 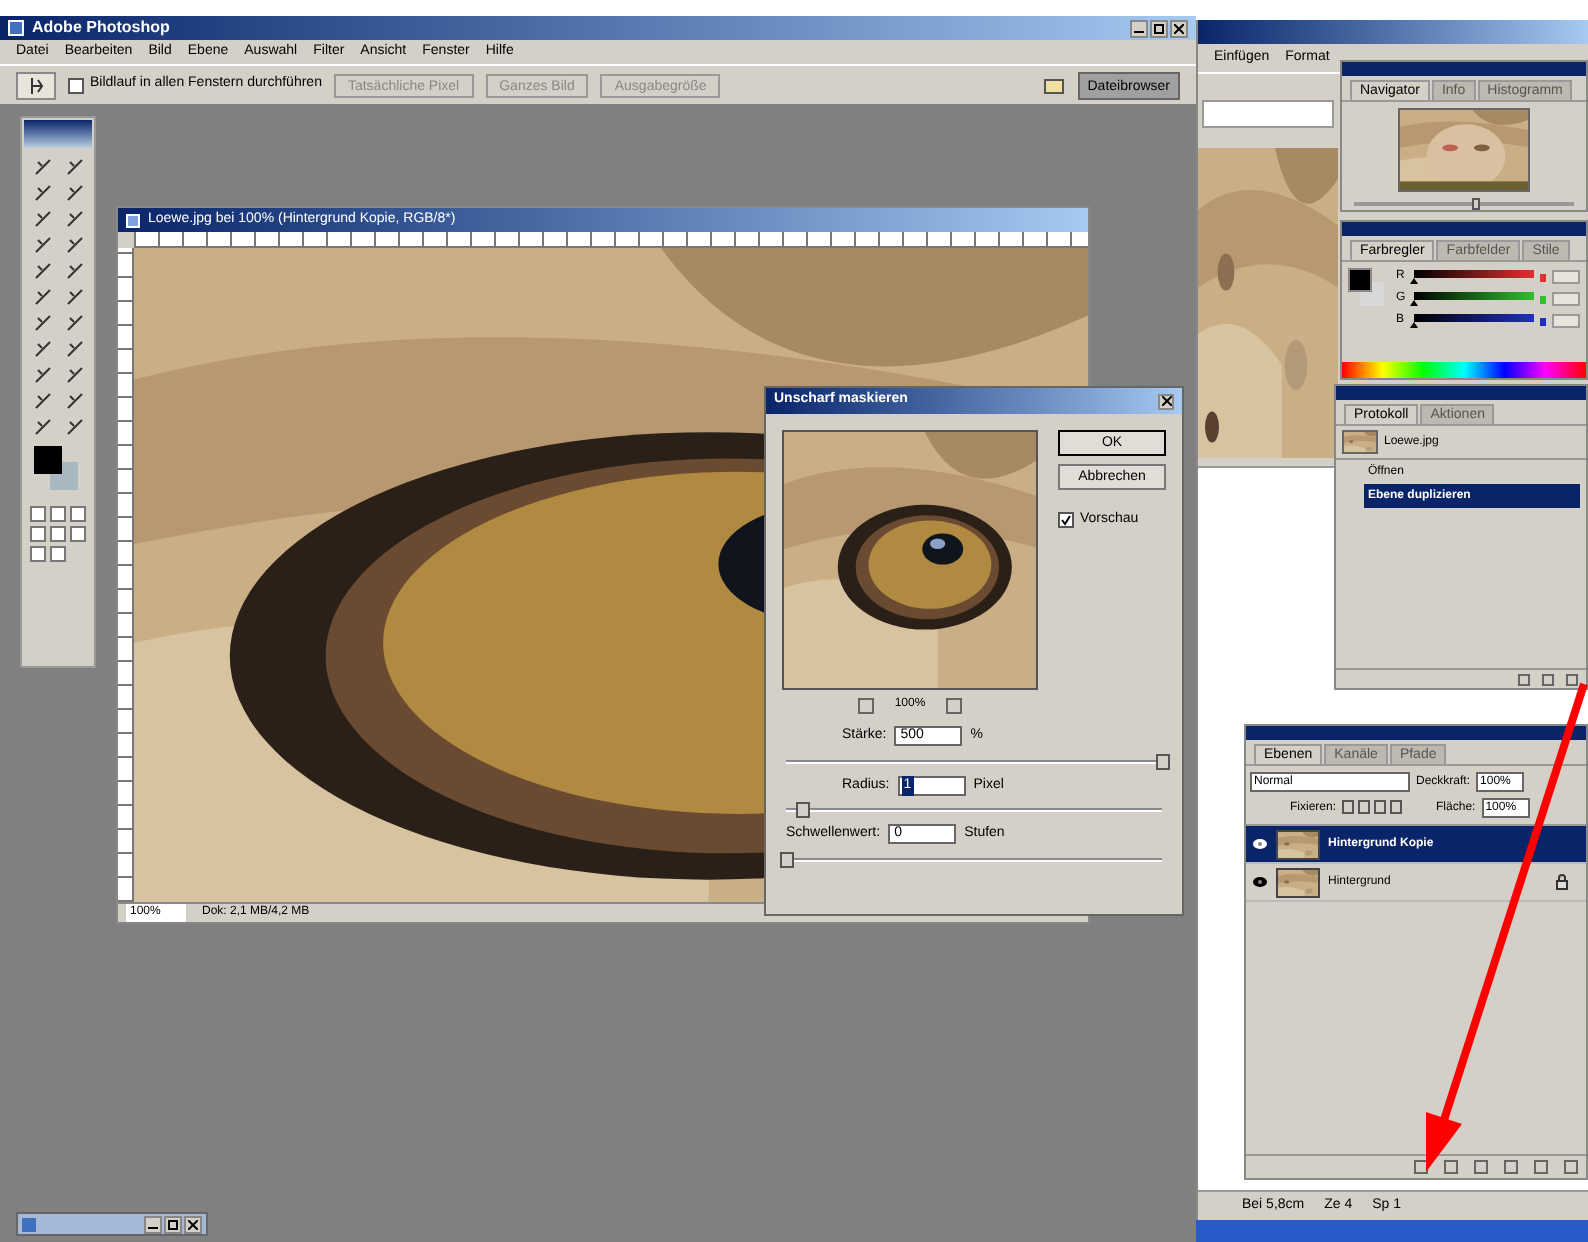 What do you see at coordinates (1464, 370) in the screenshot?
I see `color-ramp` at bounding box center [1464, 370].